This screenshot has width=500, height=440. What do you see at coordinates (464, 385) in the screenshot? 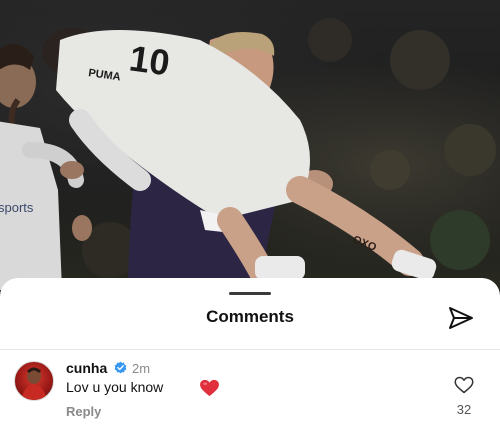
I see `heart-outline-icon` at bounding box center [464, 385].